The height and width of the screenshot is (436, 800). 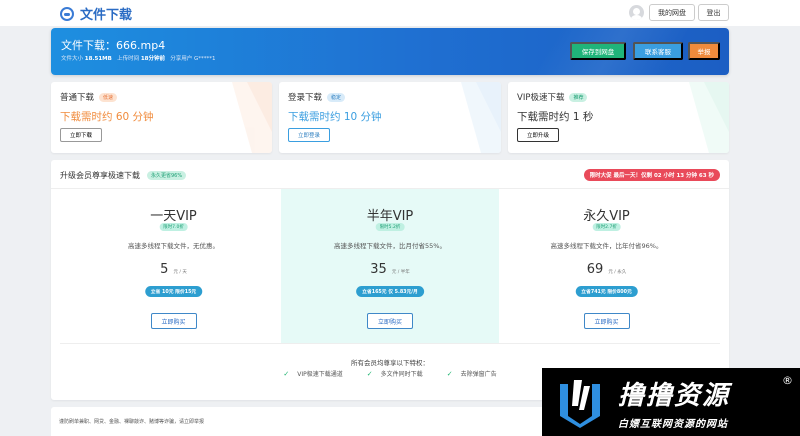 I want to click on login-now-button: 立即登录, so click(x=309, y=135).